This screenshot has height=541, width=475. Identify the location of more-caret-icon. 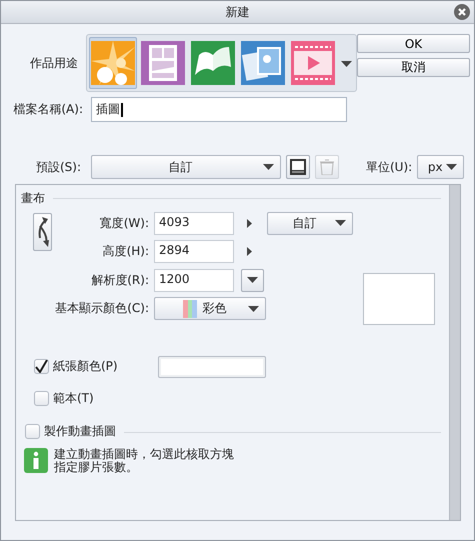
(346, 64).